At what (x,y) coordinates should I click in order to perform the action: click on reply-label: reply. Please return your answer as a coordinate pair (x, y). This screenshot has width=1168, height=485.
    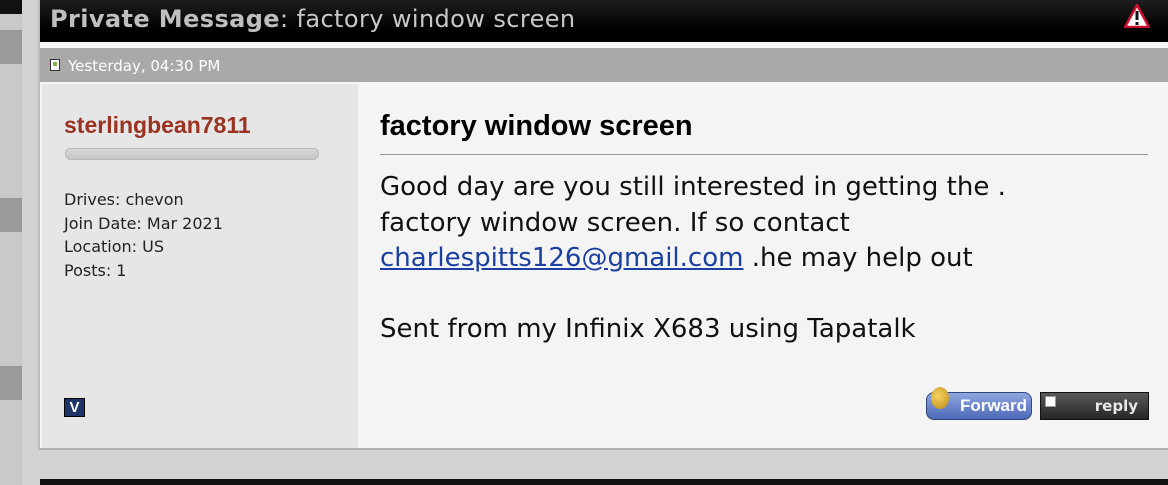
    Looking at the image, I should click on (1116, 406).